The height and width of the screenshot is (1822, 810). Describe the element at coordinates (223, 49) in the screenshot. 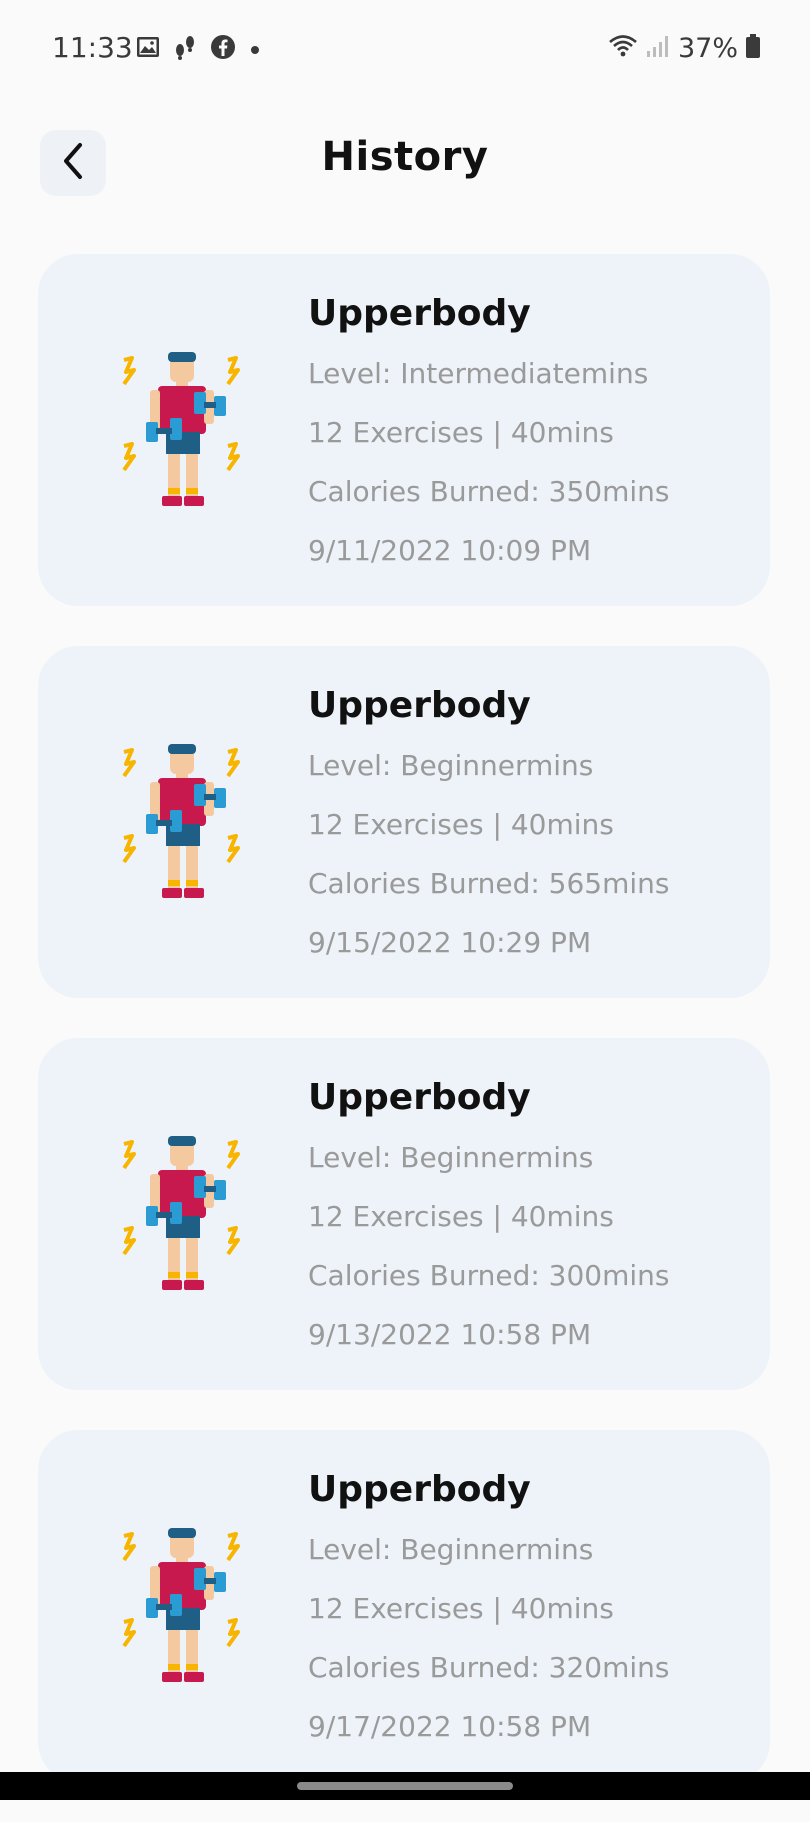

I see `facebook-icon` at that location.